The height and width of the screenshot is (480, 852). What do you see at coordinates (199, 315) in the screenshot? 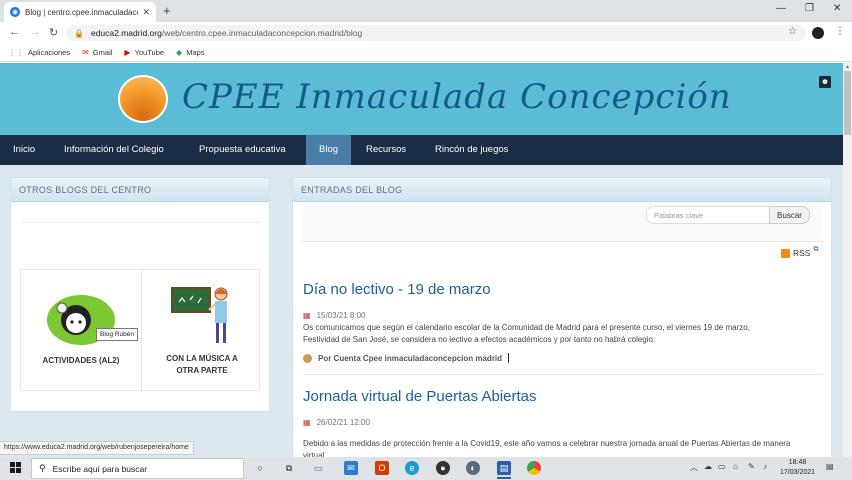
I see `blog-musica-image` at bounding box center [199, 315].